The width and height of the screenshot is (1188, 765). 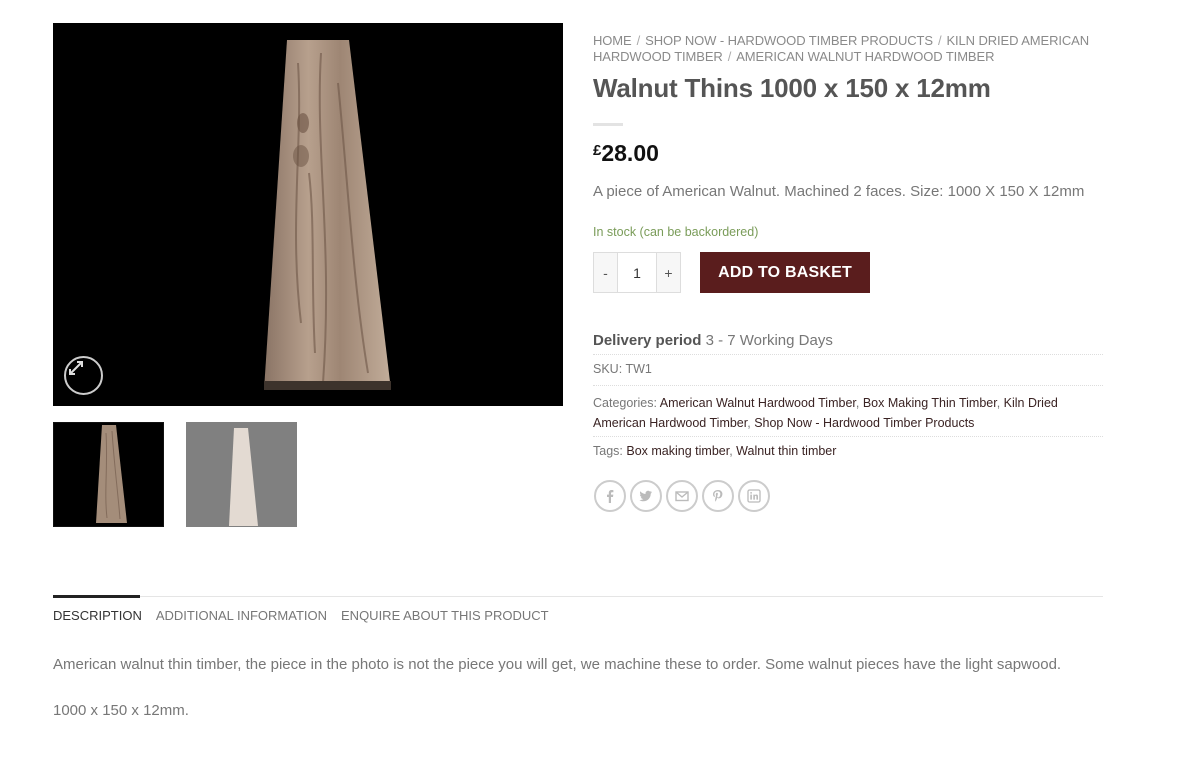 What do you see at coordinates (754, 496) in the screenshot?
I see `linkedin-icon` at bounding box center [754, 496].